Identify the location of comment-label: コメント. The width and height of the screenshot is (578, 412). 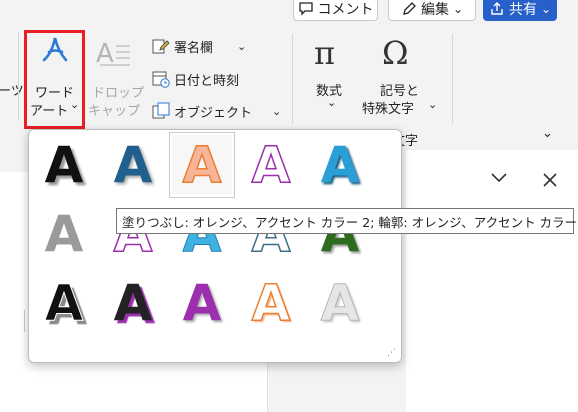
(345, 10).